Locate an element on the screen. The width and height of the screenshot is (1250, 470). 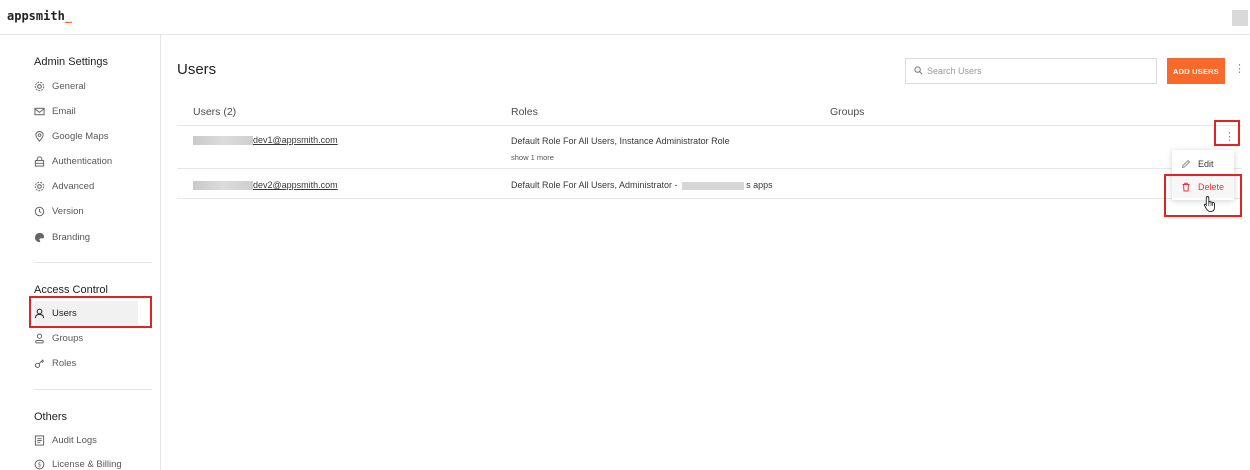
sidebar-item-general: General is located at coordinates (86, 86).